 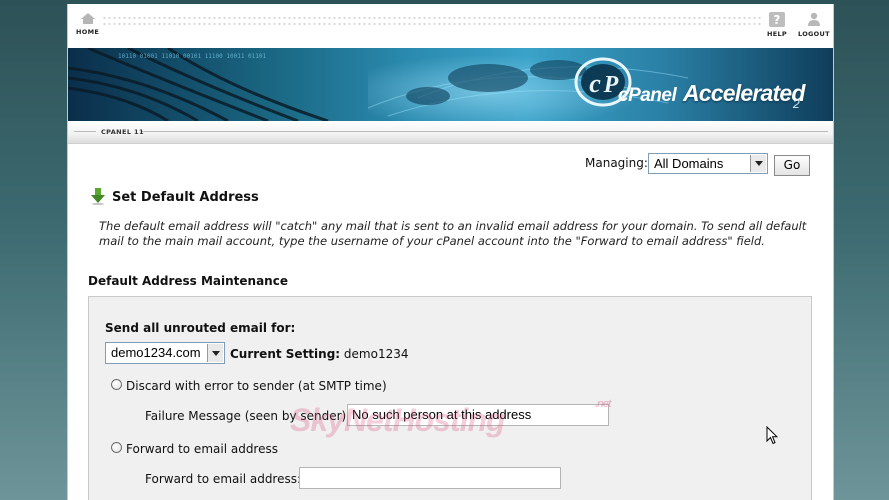 I want to click on managing-domain-select: All Domains, so click(x=708, y=163).